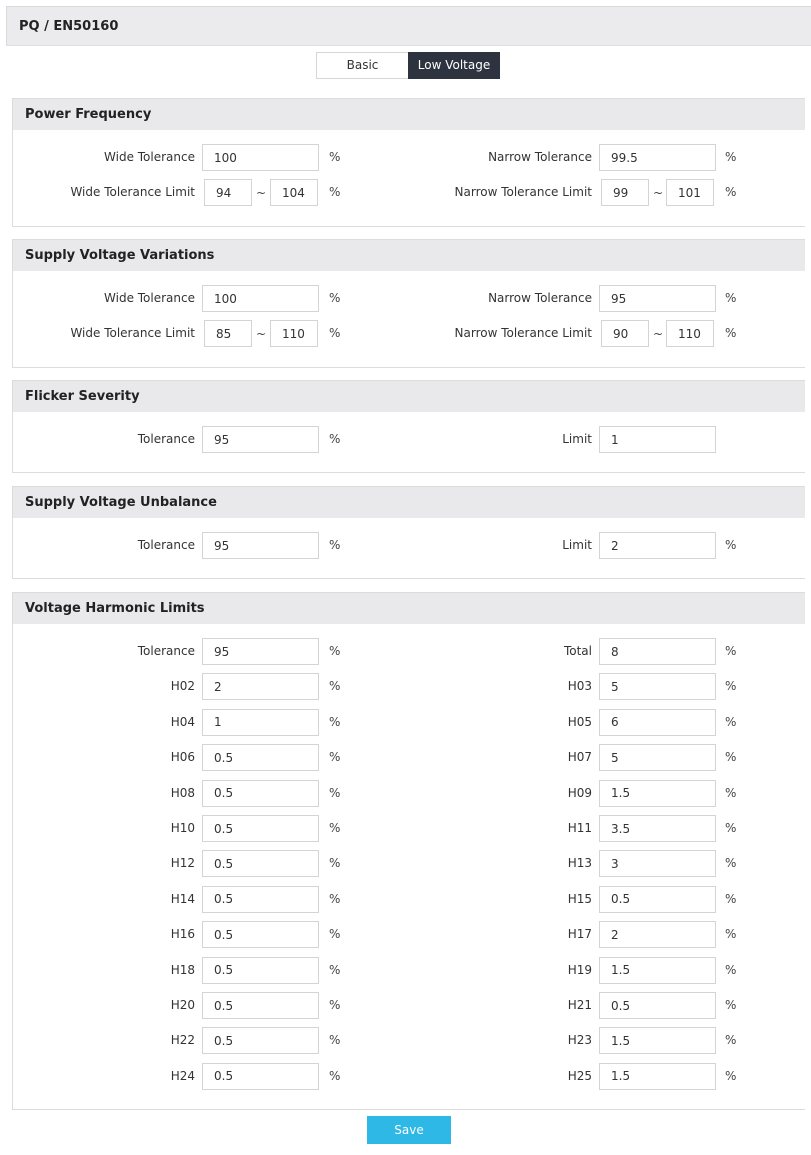 The image size is (811, 1155). Describe the element at coordinates (579, 863) in the screenshot. I see `h13-label: H13` at that location.